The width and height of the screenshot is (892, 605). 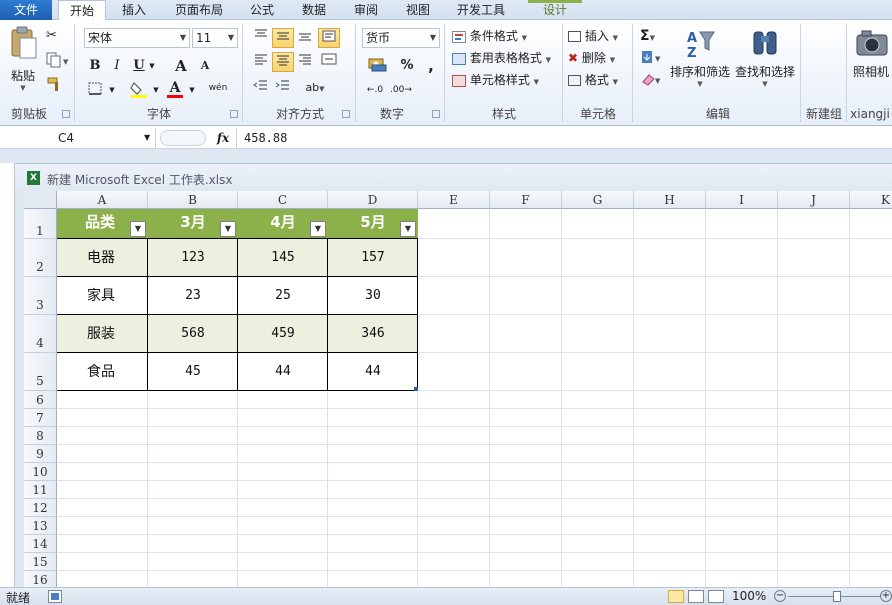 I want to click on decrease-decimal-button: .00→, so click(x=401, y=90).